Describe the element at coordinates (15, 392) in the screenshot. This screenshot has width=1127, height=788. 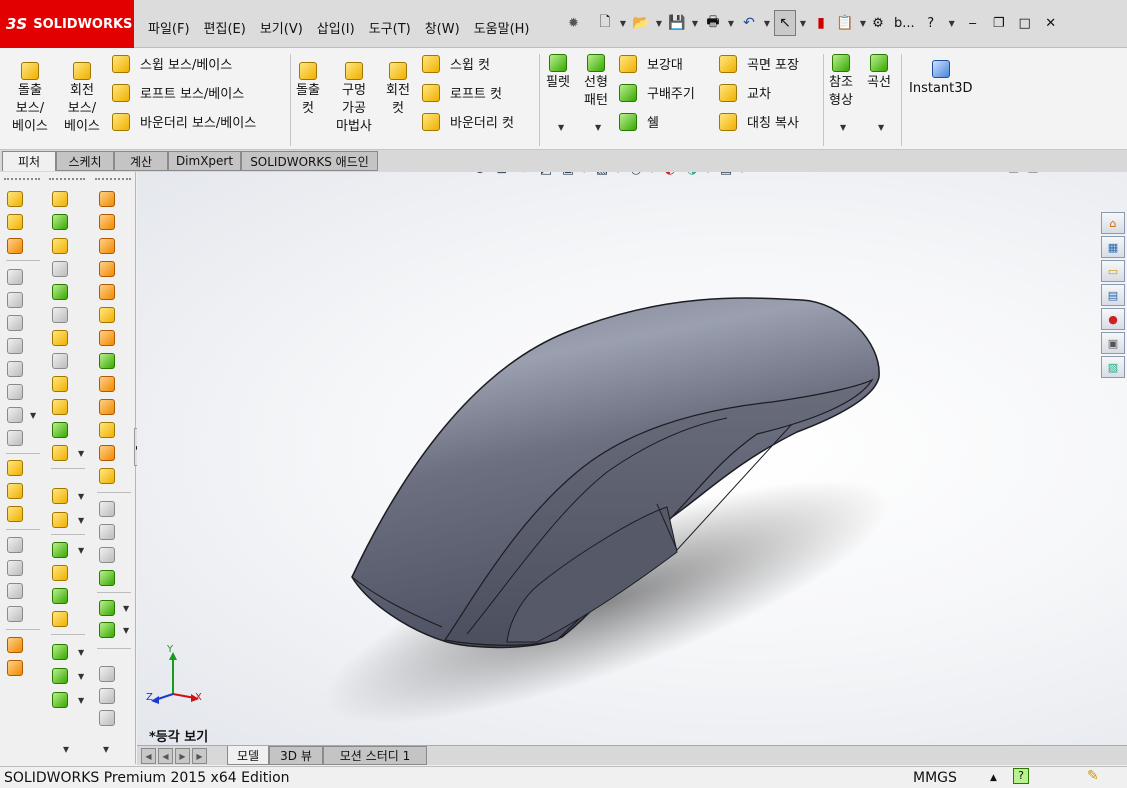
I see `knit-icon` at that location.